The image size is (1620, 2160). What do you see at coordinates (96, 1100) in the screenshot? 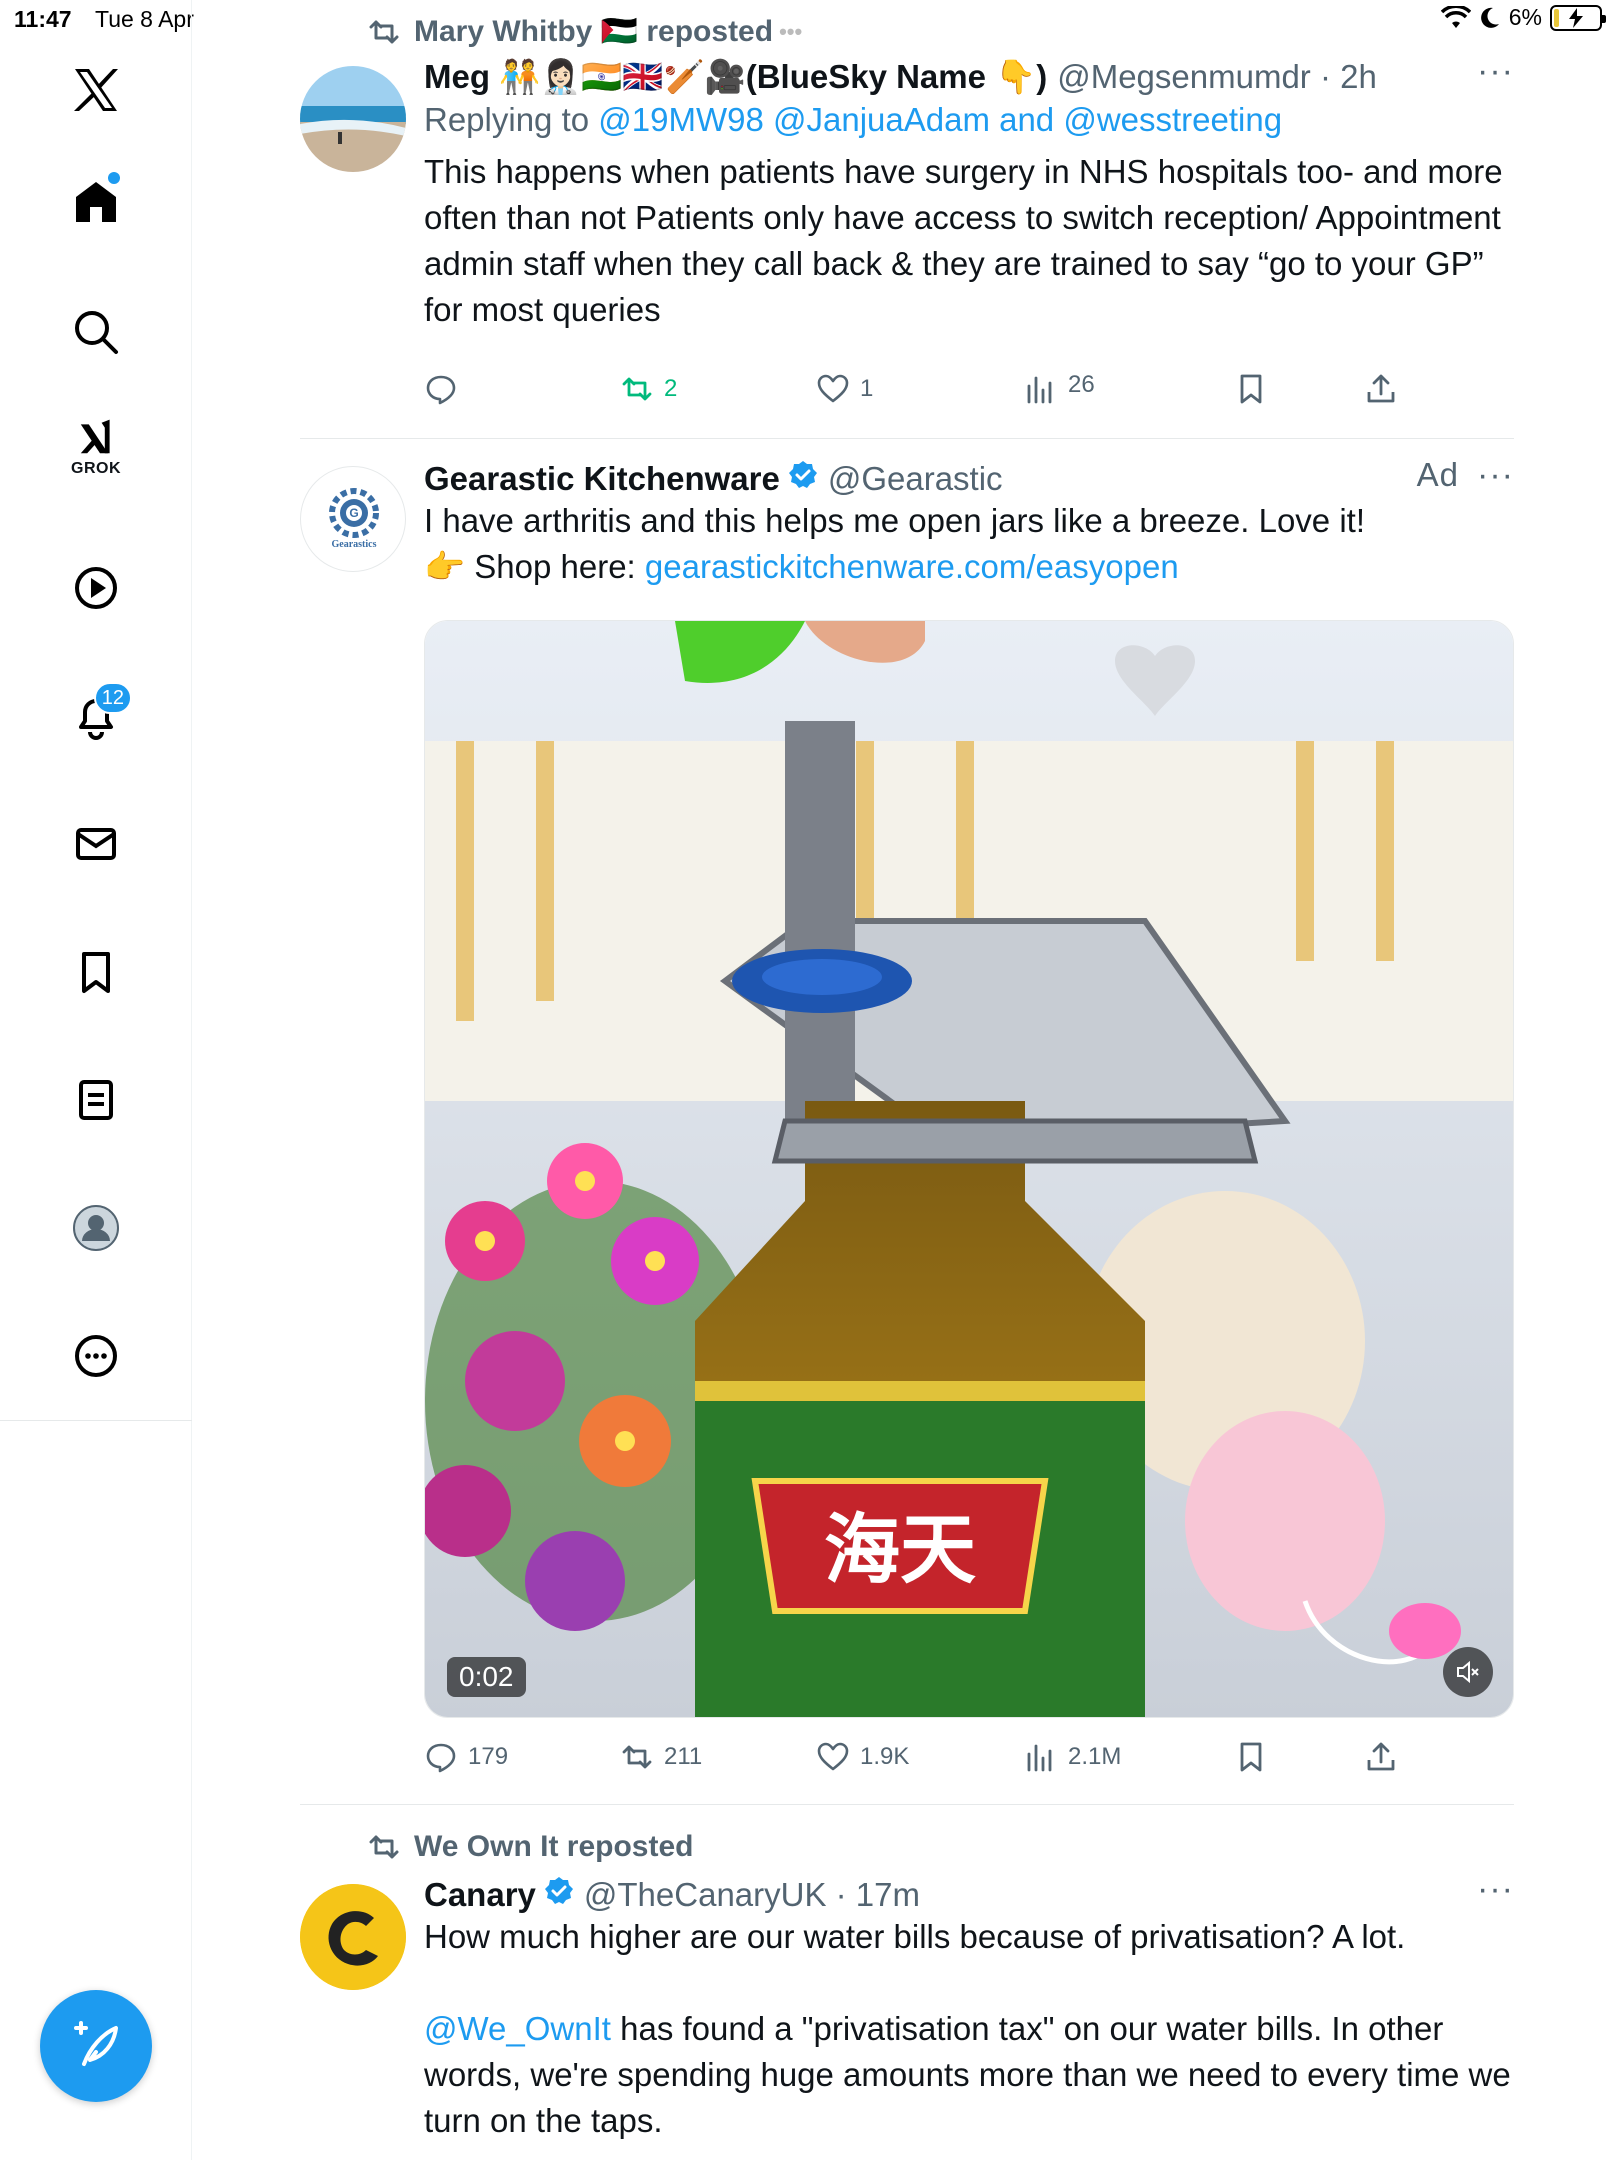
I see `lists-icon` at bounding box center [96, 1100].